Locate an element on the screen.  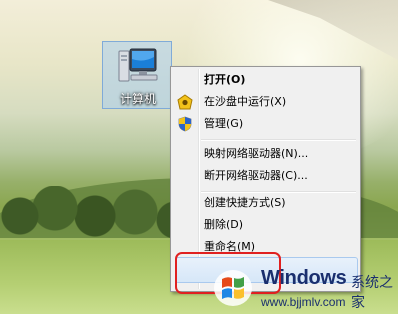
menu-separator is located at coordinates (278, 140).